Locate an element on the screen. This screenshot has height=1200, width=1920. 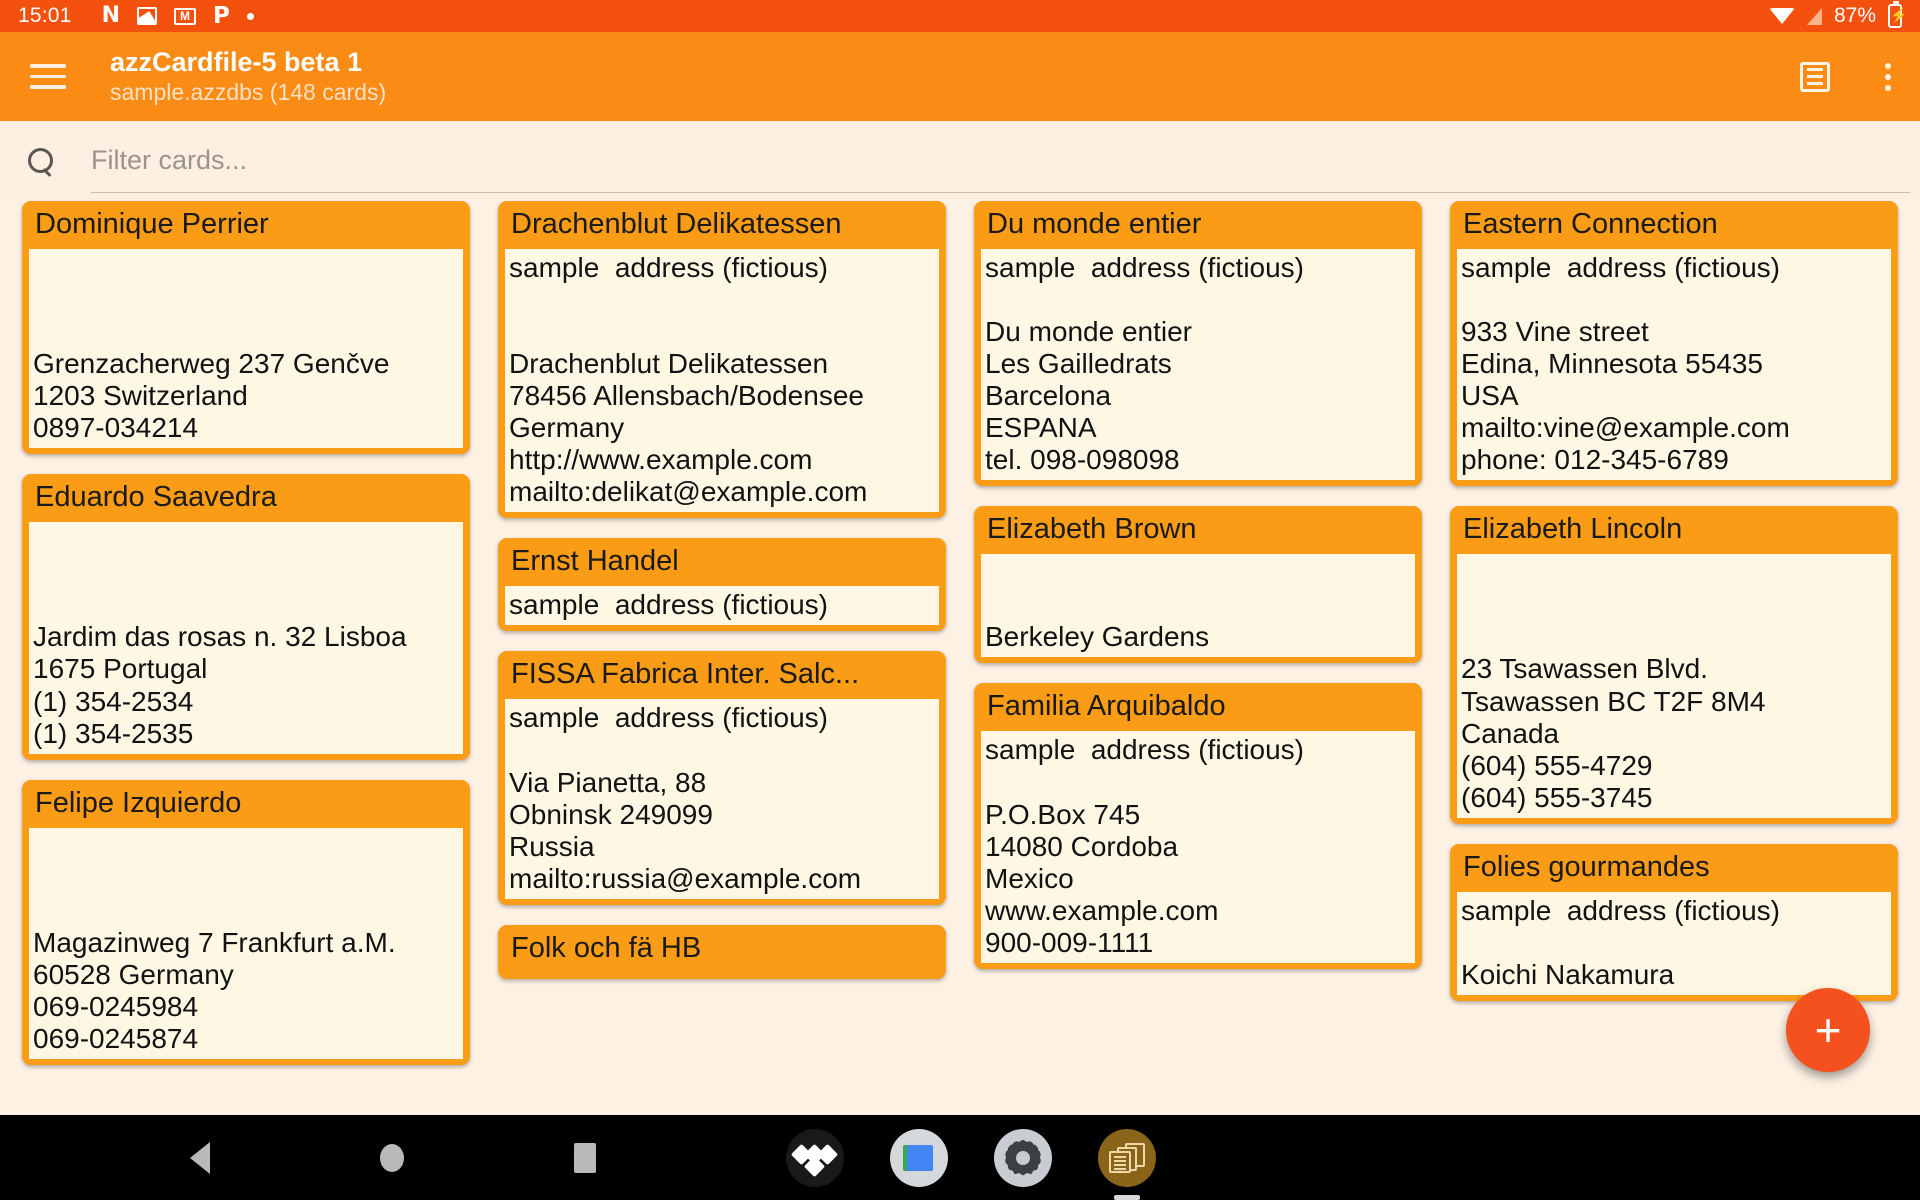
card-title: Ernst Handel is located at coordinates (595, 561).